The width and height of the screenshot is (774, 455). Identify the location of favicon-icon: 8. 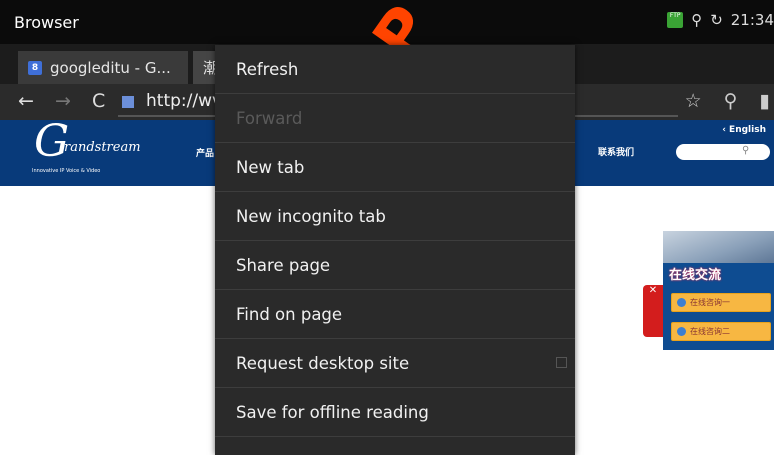
(35, 67).